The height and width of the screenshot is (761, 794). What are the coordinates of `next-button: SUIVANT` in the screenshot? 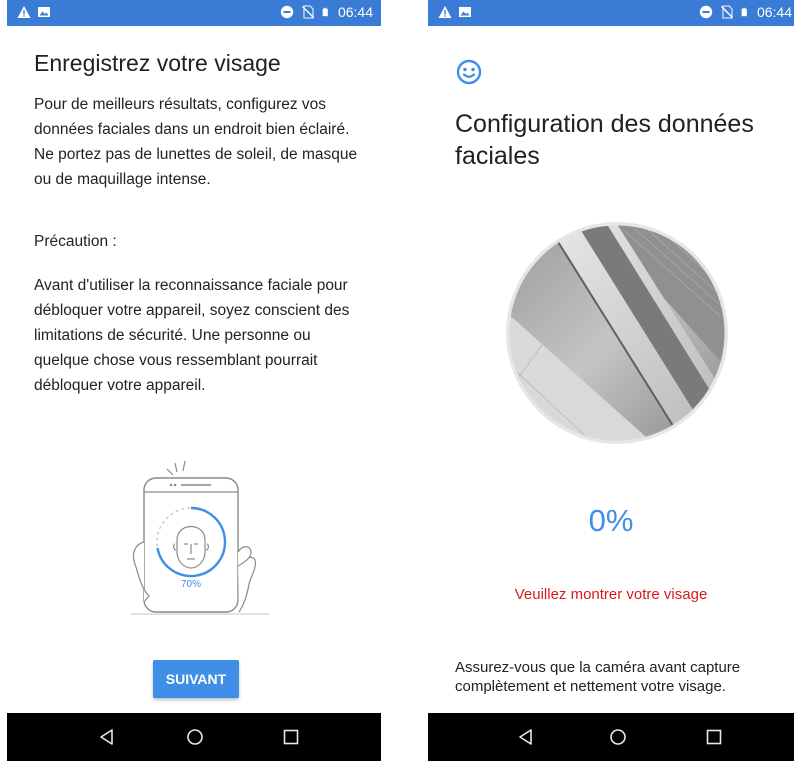 It's located at (196, 679).